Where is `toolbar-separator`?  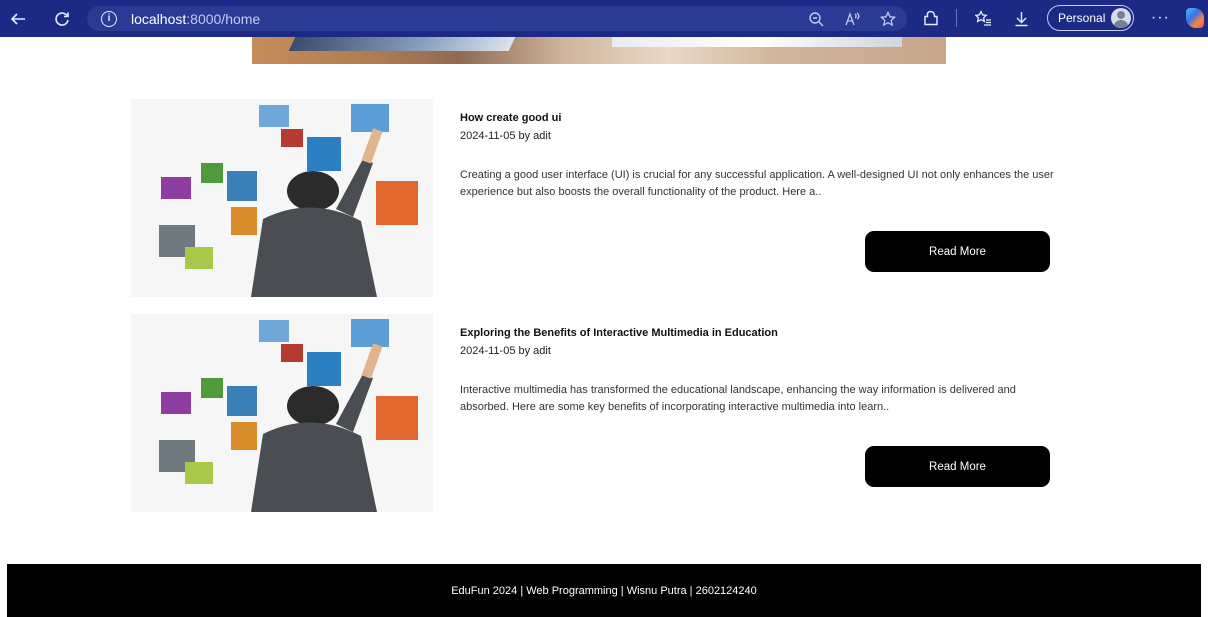
toolbar-separator is located at coordinates (956, 18).